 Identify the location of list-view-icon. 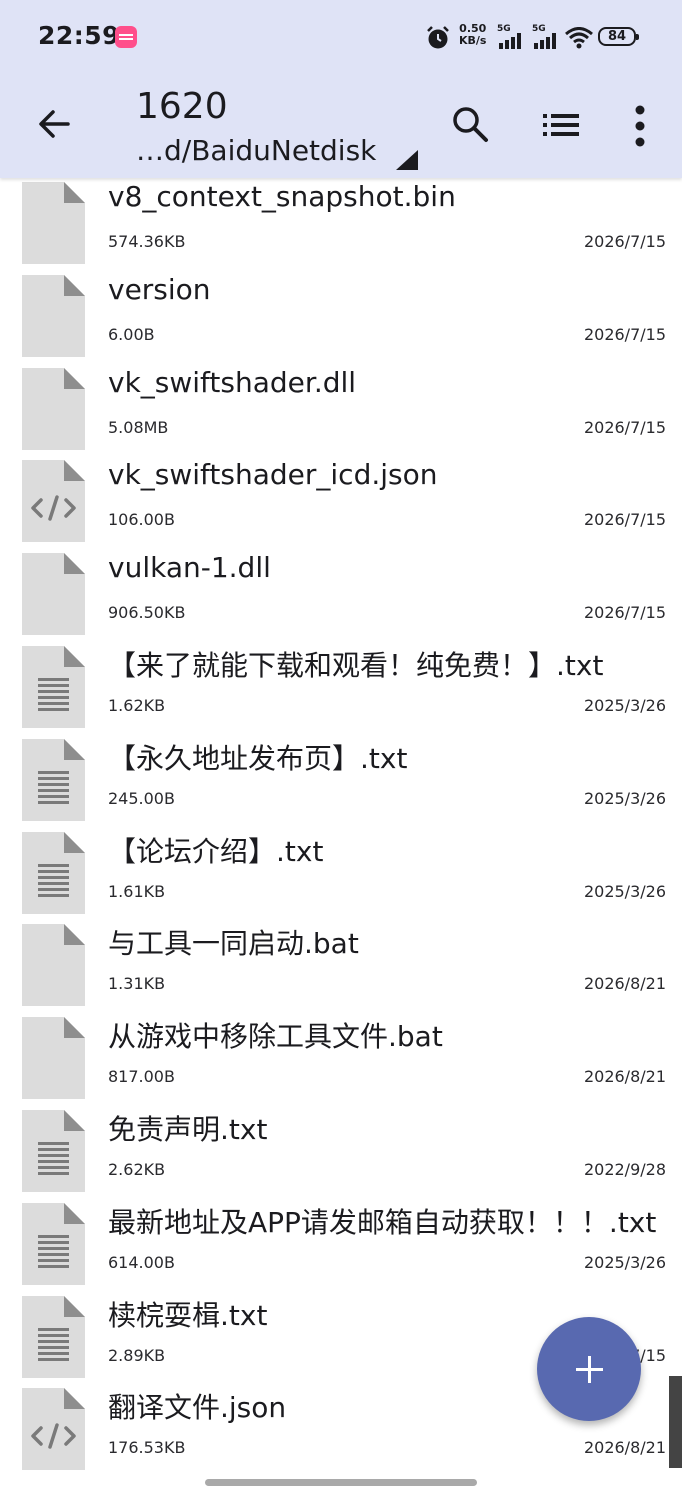
(561, 125).